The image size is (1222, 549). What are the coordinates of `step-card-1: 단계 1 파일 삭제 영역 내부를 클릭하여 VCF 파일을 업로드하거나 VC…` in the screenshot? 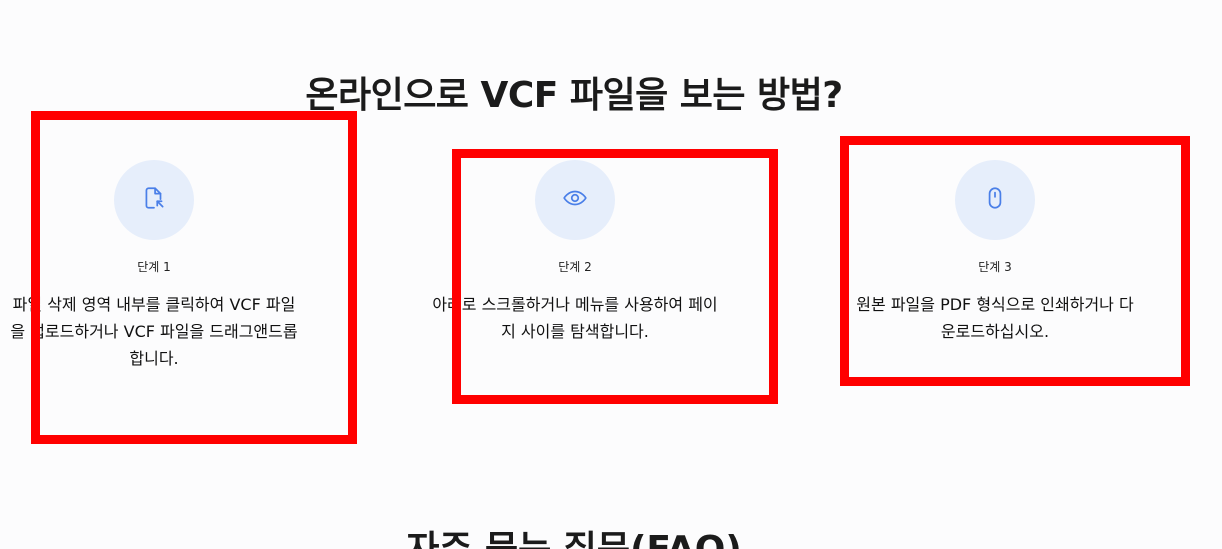 It's located at (154, 266).